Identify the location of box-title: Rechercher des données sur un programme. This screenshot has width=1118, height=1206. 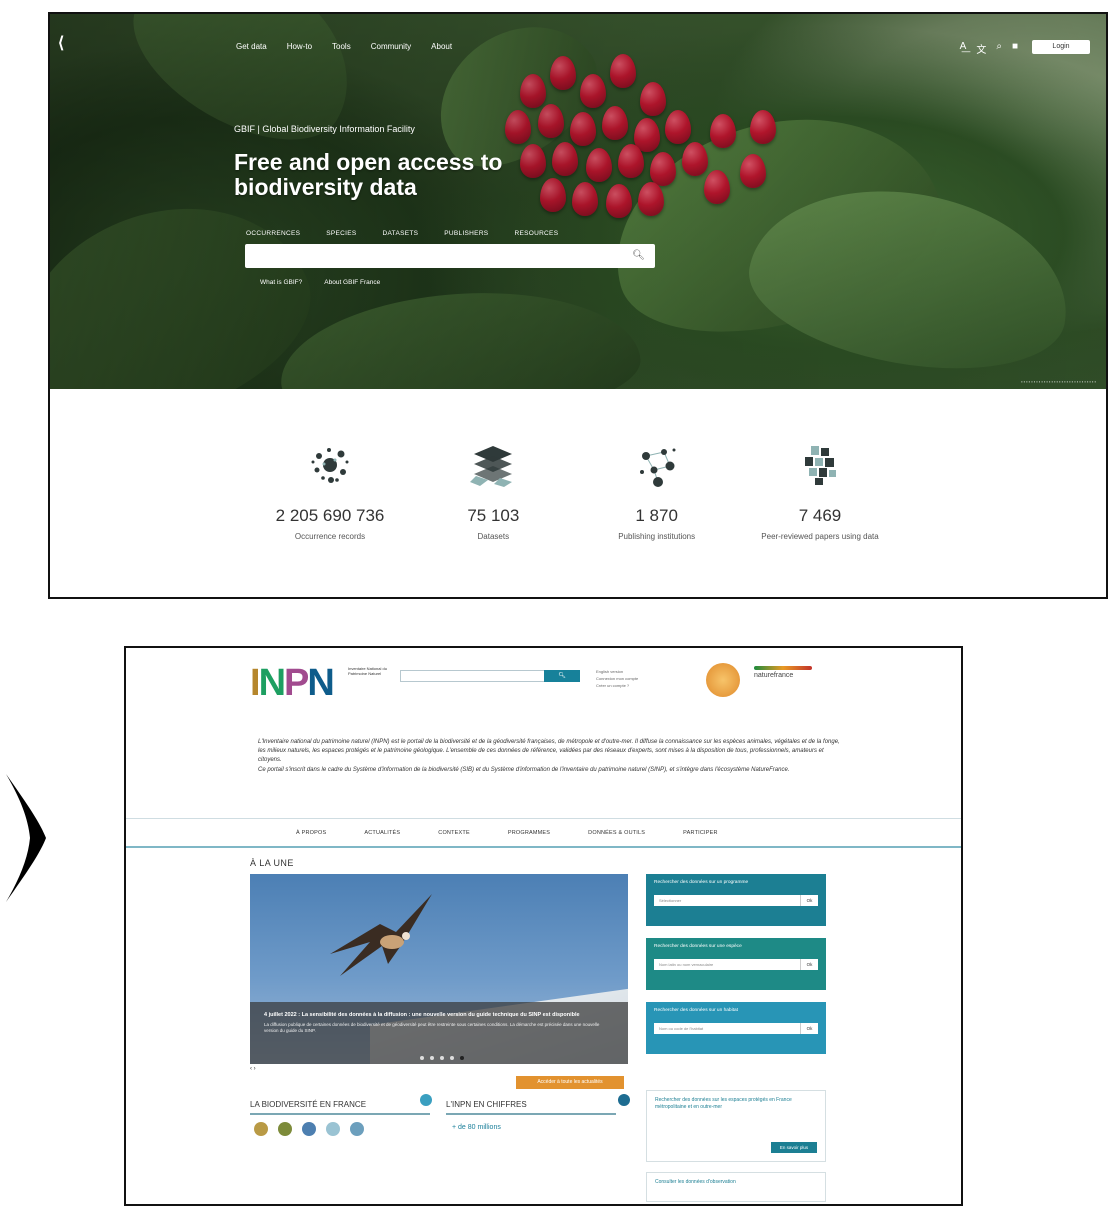
(701, 882).